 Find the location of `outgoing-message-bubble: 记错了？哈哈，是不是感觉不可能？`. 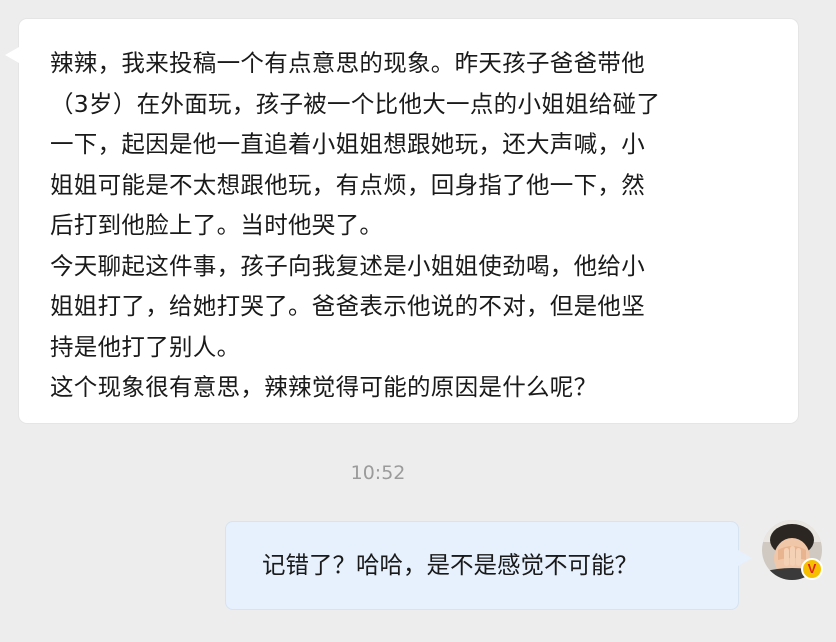

outgoing-message-bubble: 记错了？哈哈，是不是感觉不可能？ is located at coordinates (488, 565).